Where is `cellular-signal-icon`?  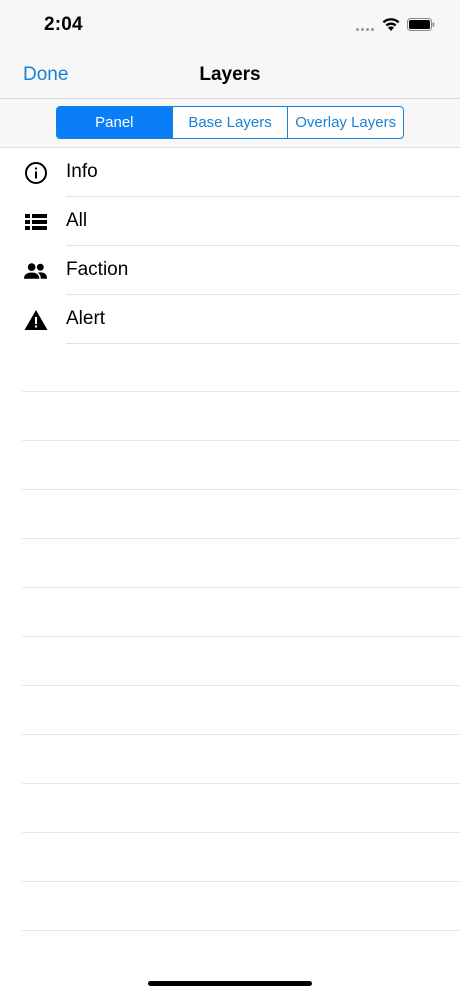
cellular-signal-icon is located at coordinates (365, 29).